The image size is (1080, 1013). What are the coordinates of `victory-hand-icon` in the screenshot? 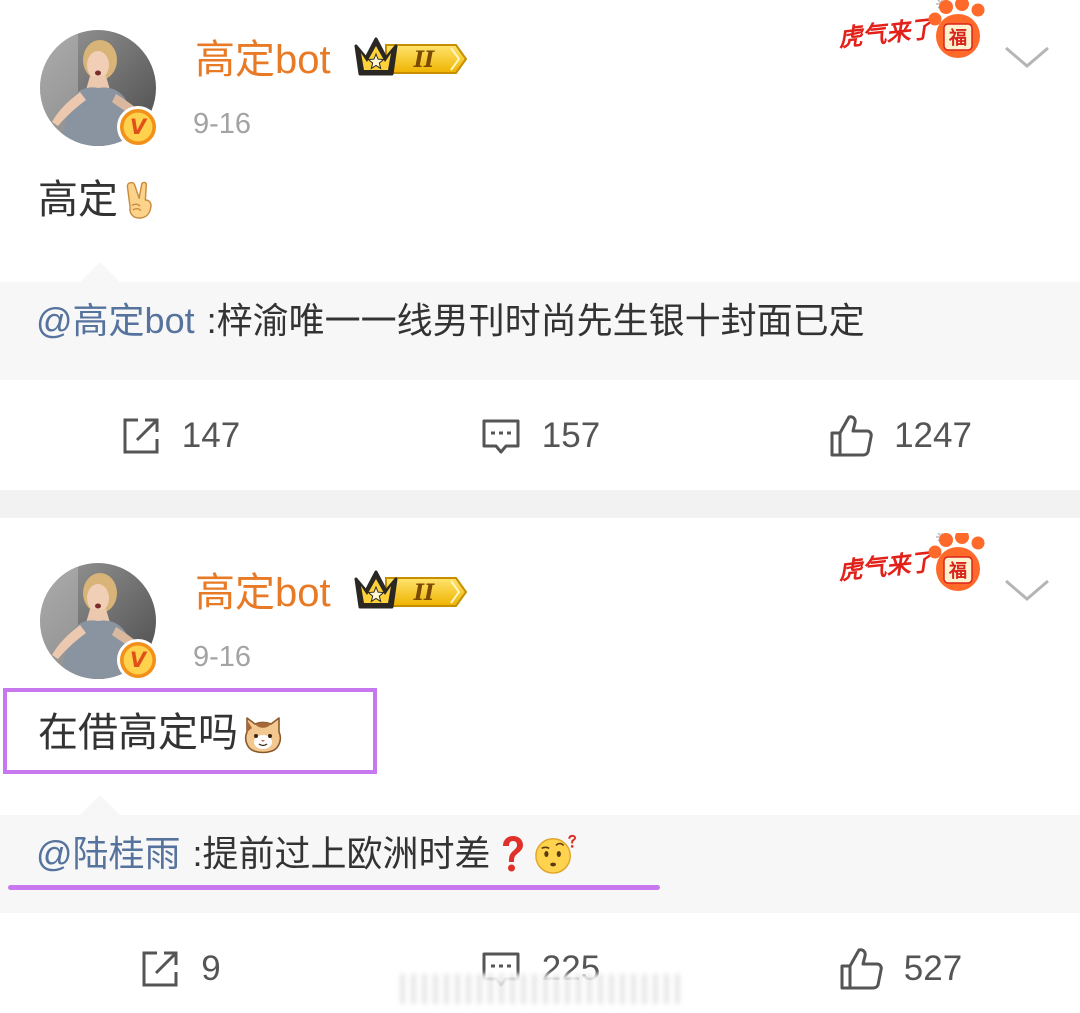 It's located at (139, 200).